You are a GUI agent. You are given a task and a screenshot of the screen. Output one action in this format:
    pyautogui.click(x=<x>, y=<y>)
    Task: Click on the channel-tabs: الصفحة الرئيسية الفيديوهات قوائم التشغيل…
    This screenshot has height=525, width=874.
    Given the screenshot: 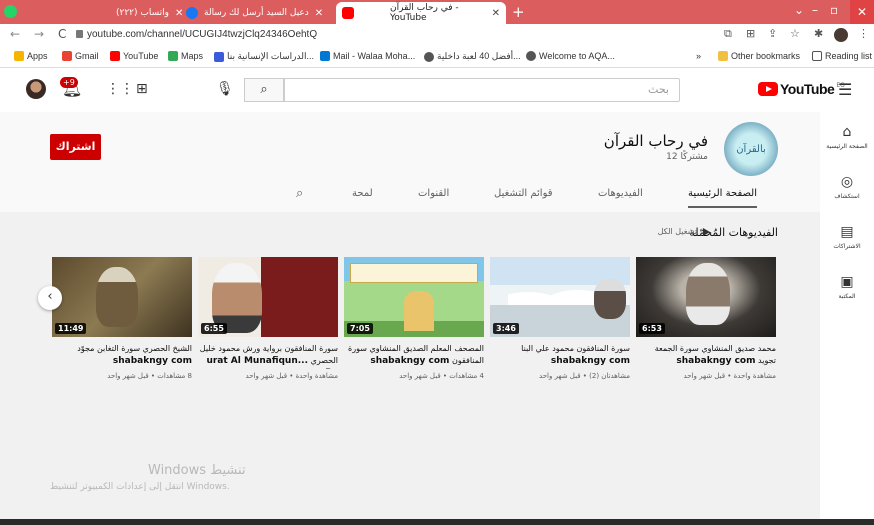 What is the action you would take?
    pyautogui.click(x=410, y=197)
    